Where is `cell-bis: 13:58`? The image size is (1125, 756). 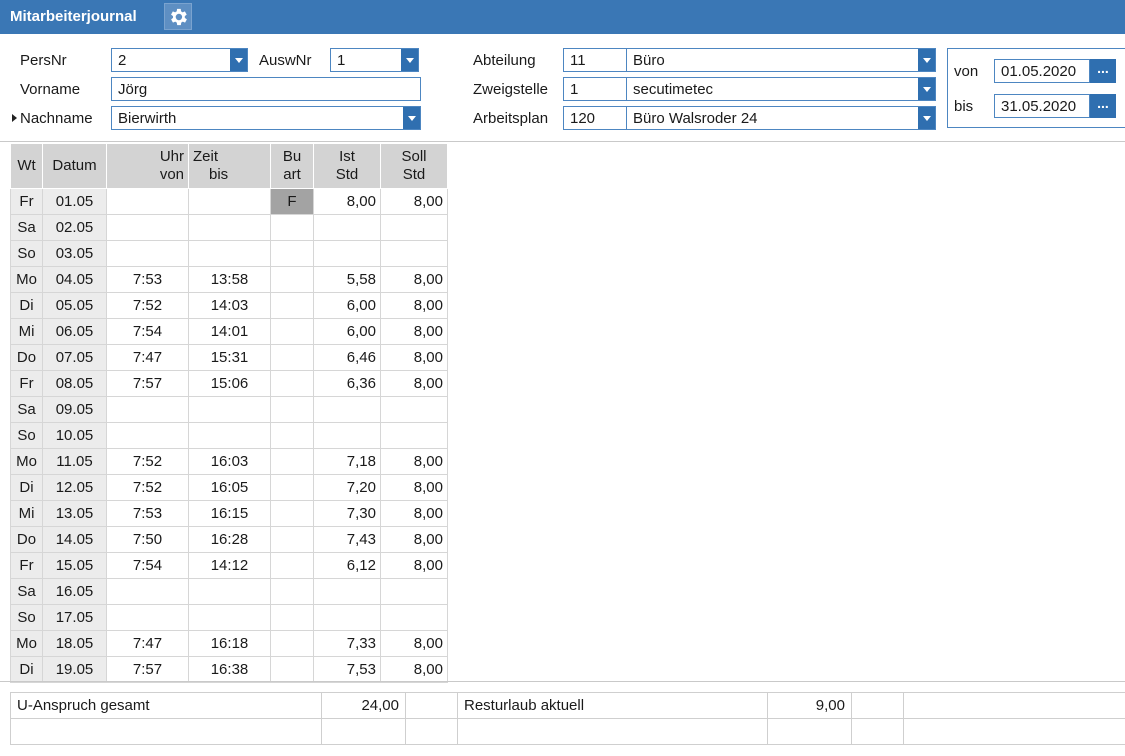 cell-bis: 13:58 is located at coordinates (229, 279).